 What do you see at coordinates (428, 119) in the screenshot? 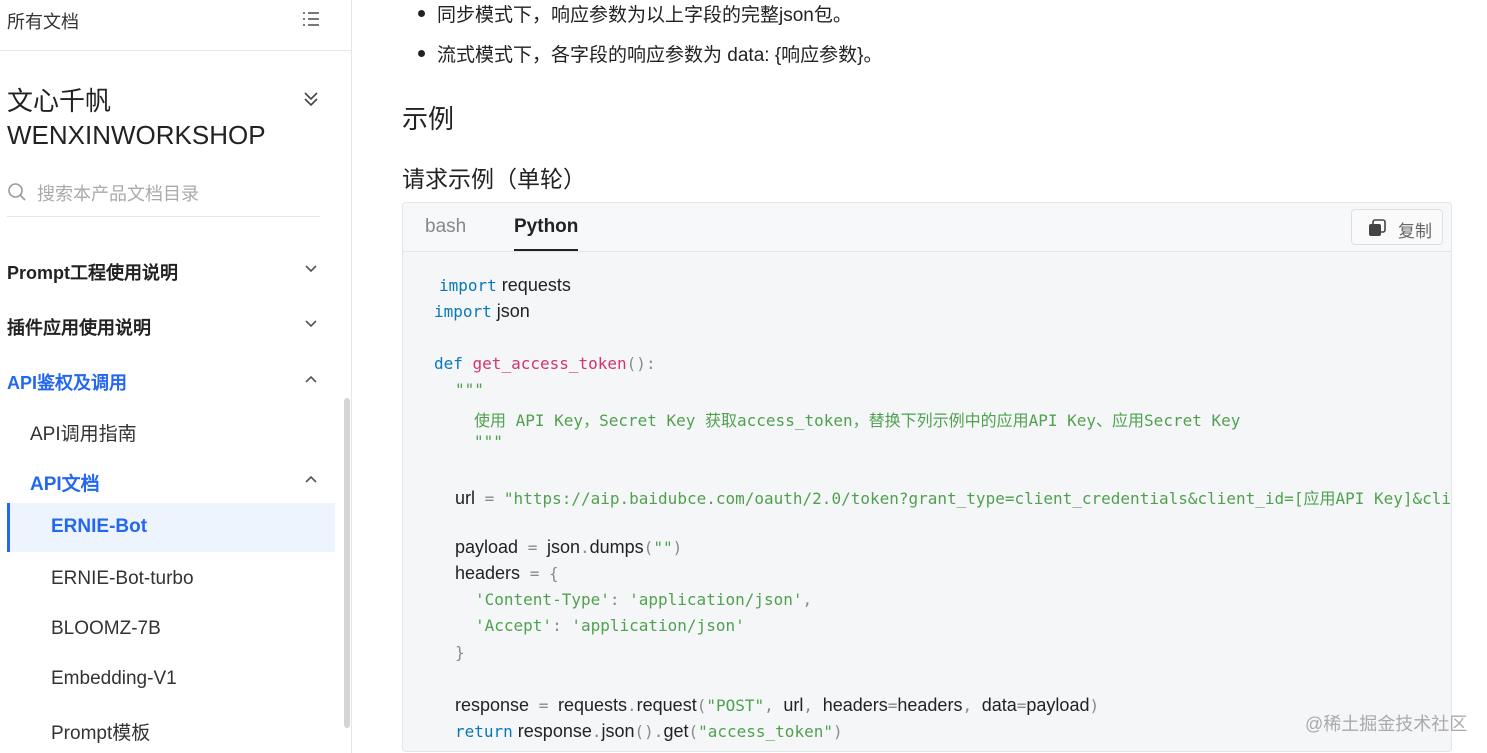
I see `heading-example: 示例` at bounding box center [428, 119].